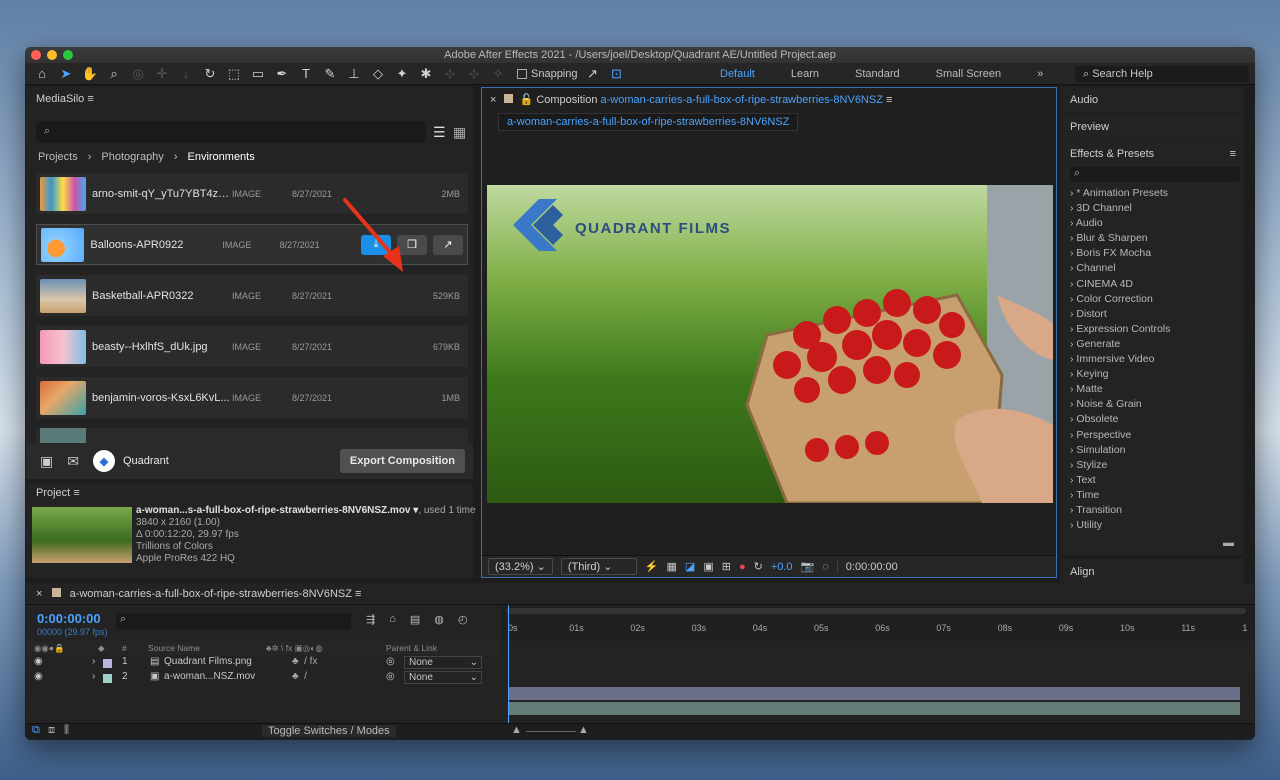 The height and width of the screenshot is (780, 1280). What do you see at coordinates (1152, 314) in the screenshot?
I see `effects-category: › Distort` at bounding box center [1152, 314].